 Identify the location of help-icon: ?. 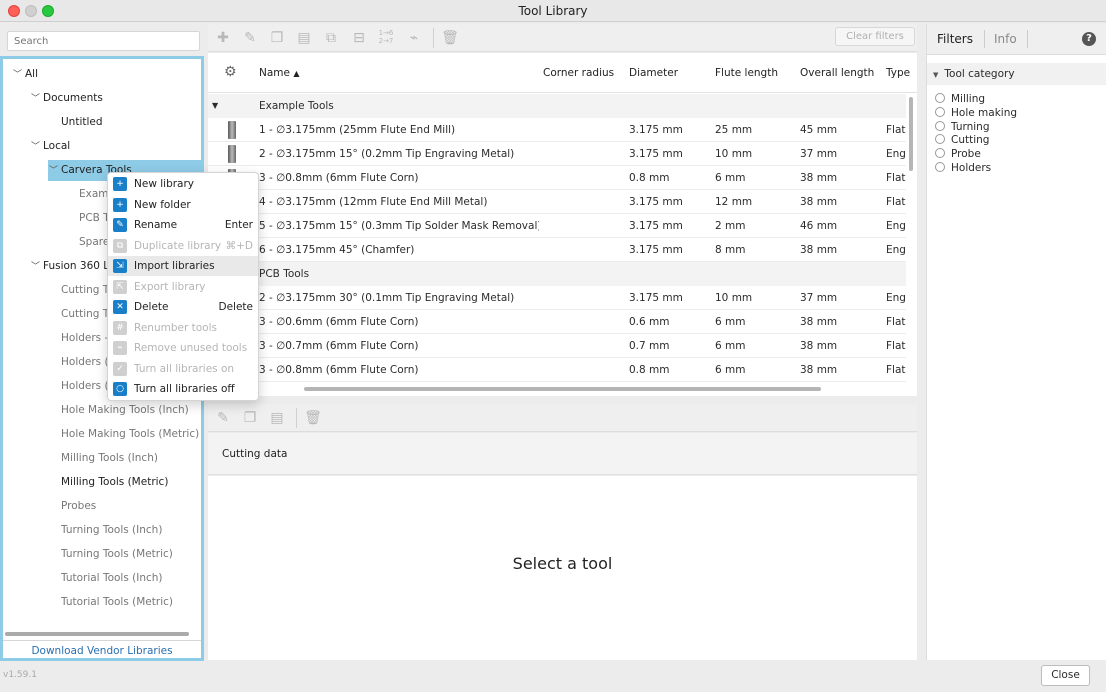
(1089, 39).